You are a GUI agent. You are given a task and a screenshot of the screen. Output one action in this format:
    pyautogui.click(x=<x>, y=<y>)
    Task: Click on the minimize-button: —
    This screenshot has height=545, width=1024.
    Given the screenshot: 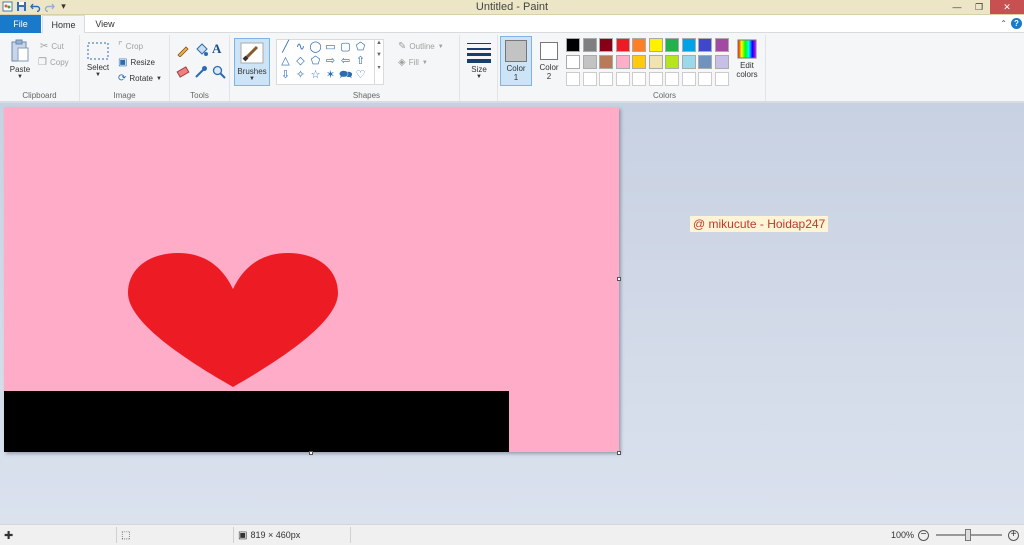 What is the action you would take?
    pyautogui.click(x=957, y=7)
    